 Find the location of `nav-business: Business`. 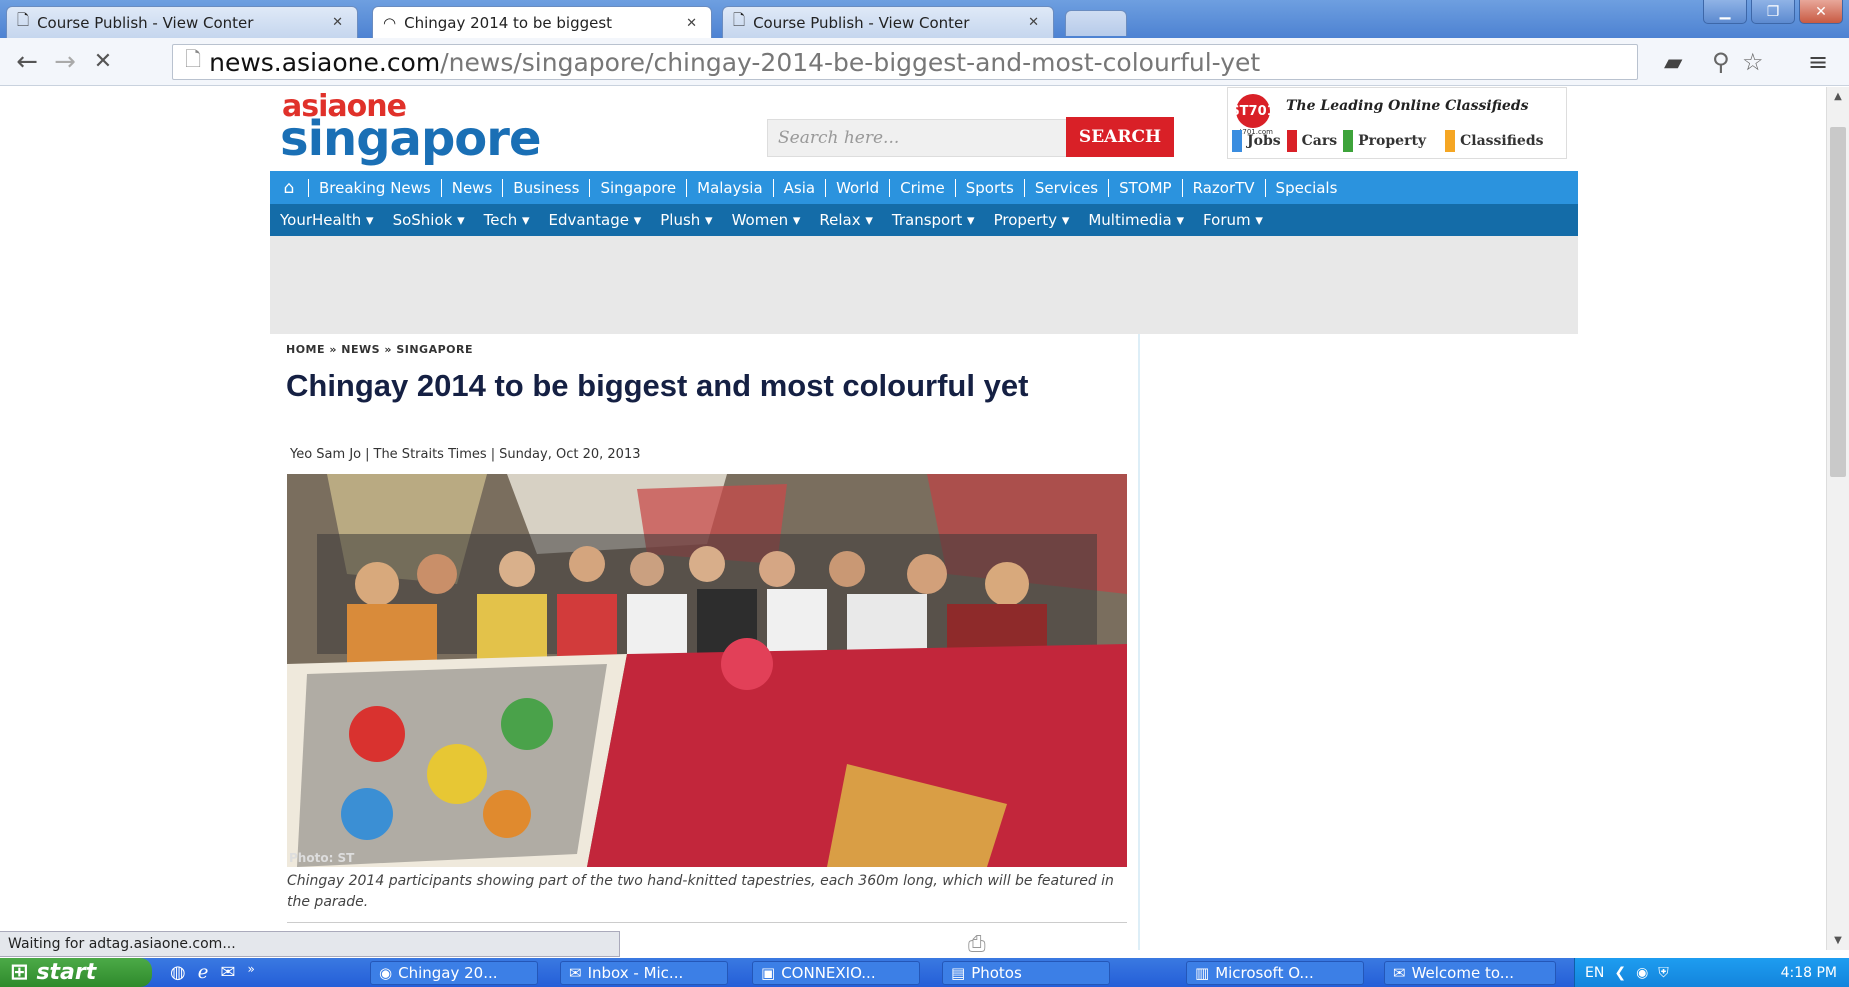

nav-business: Business is located at coordinates (545, 187).